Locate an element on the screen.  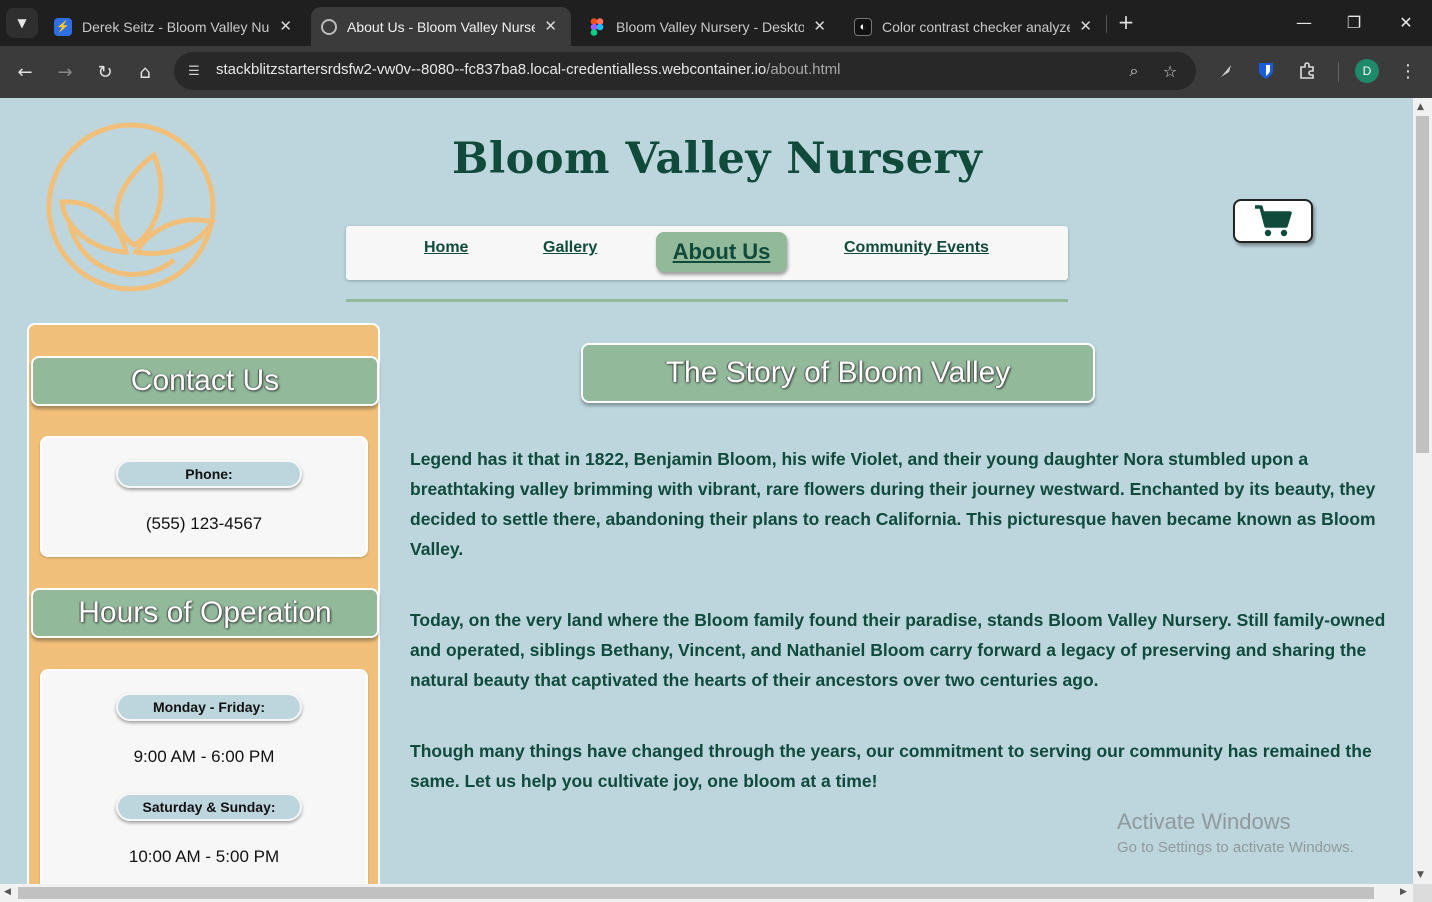
horizontal-scroll-thumb is located at coordinates (696, 893).